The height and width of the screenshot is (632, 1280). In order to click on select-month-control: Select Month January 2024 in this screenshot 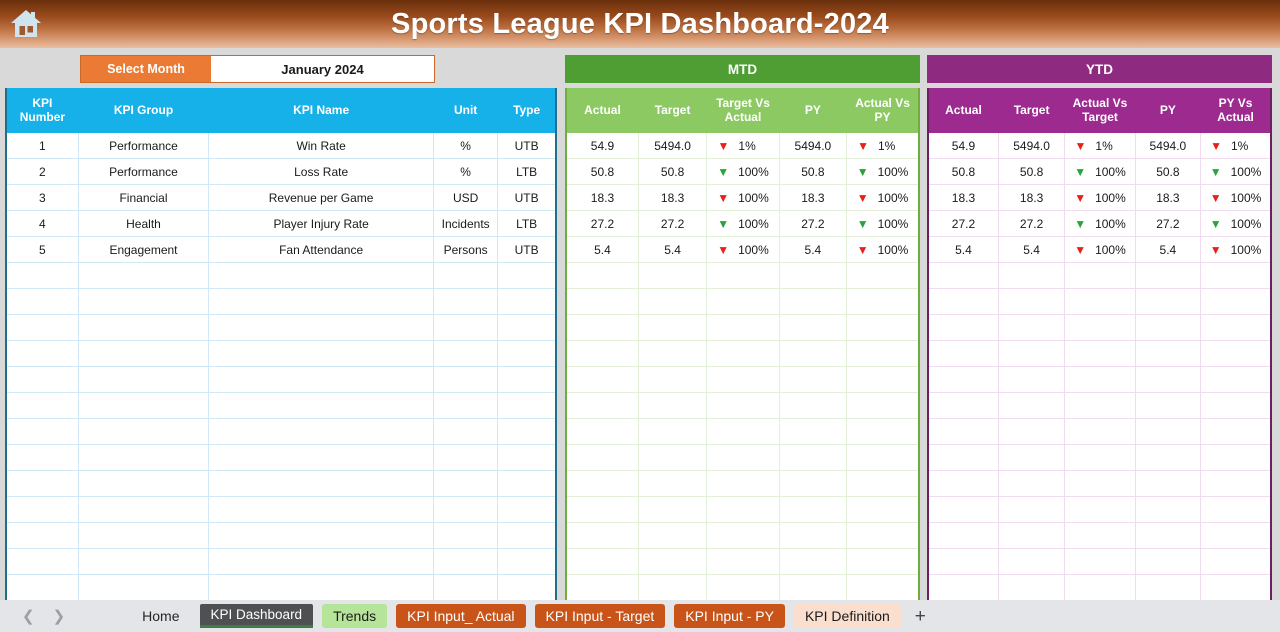, I will do `click(257, 69)`.